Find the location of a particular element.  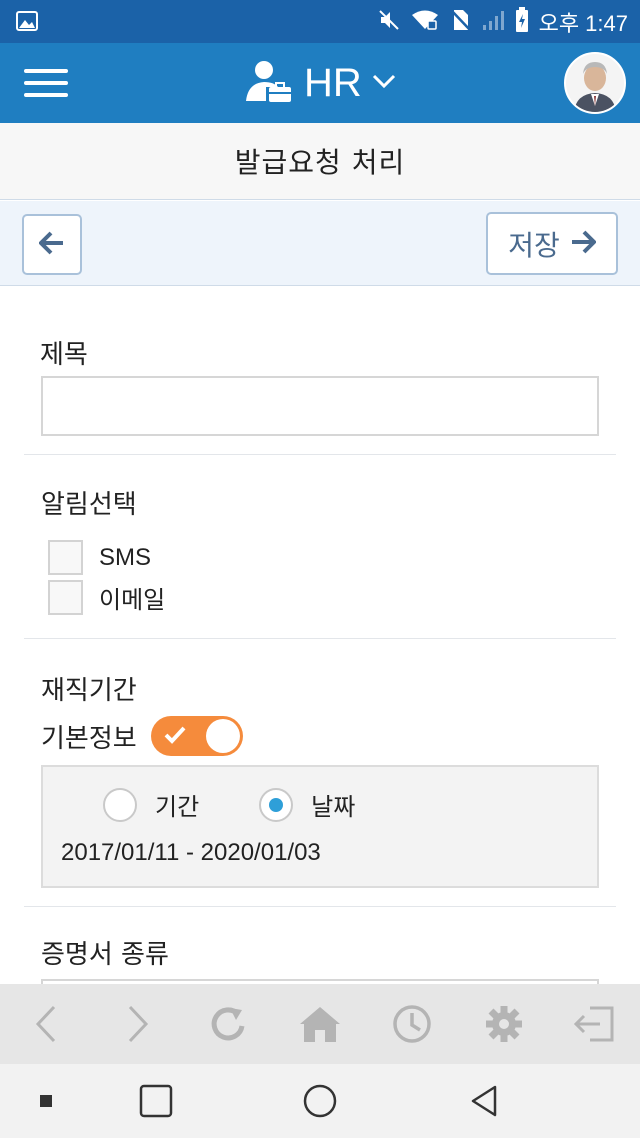

page-title: 발급요청 처리 is located at coordinates (320, 162).